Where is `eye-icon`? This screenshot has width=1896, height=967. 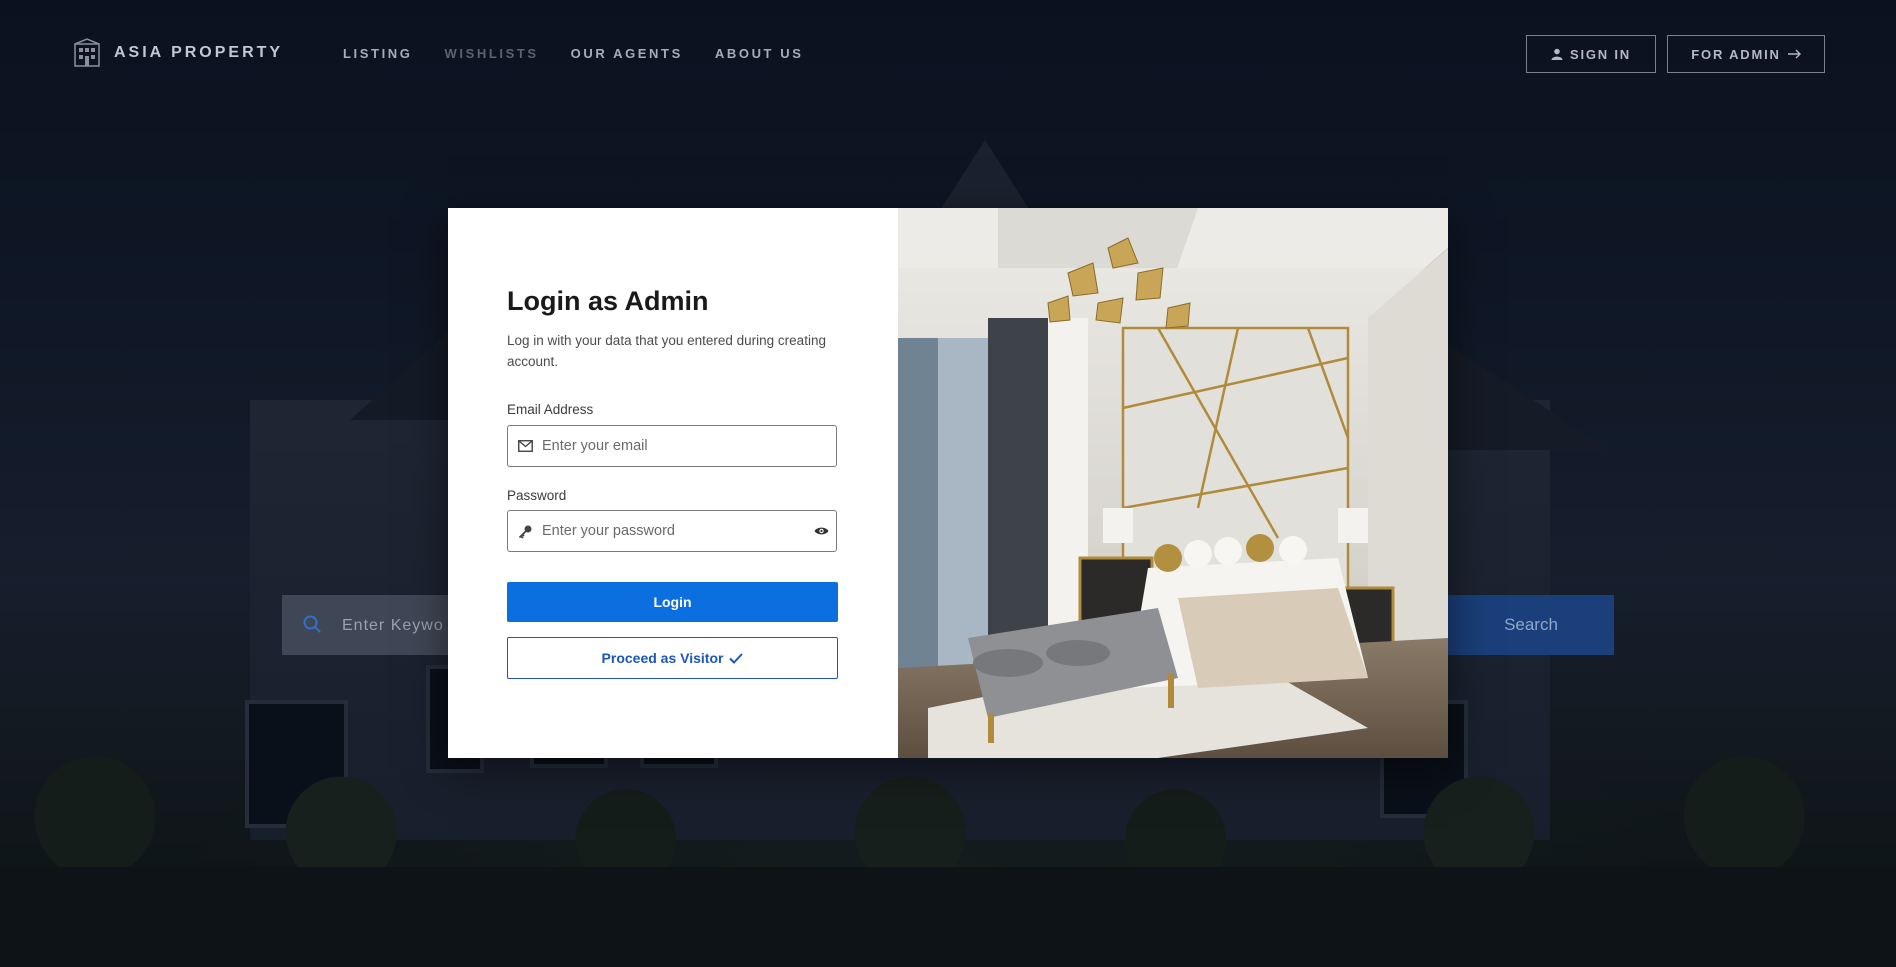
eye-icon is located at coordinates (821, 531).